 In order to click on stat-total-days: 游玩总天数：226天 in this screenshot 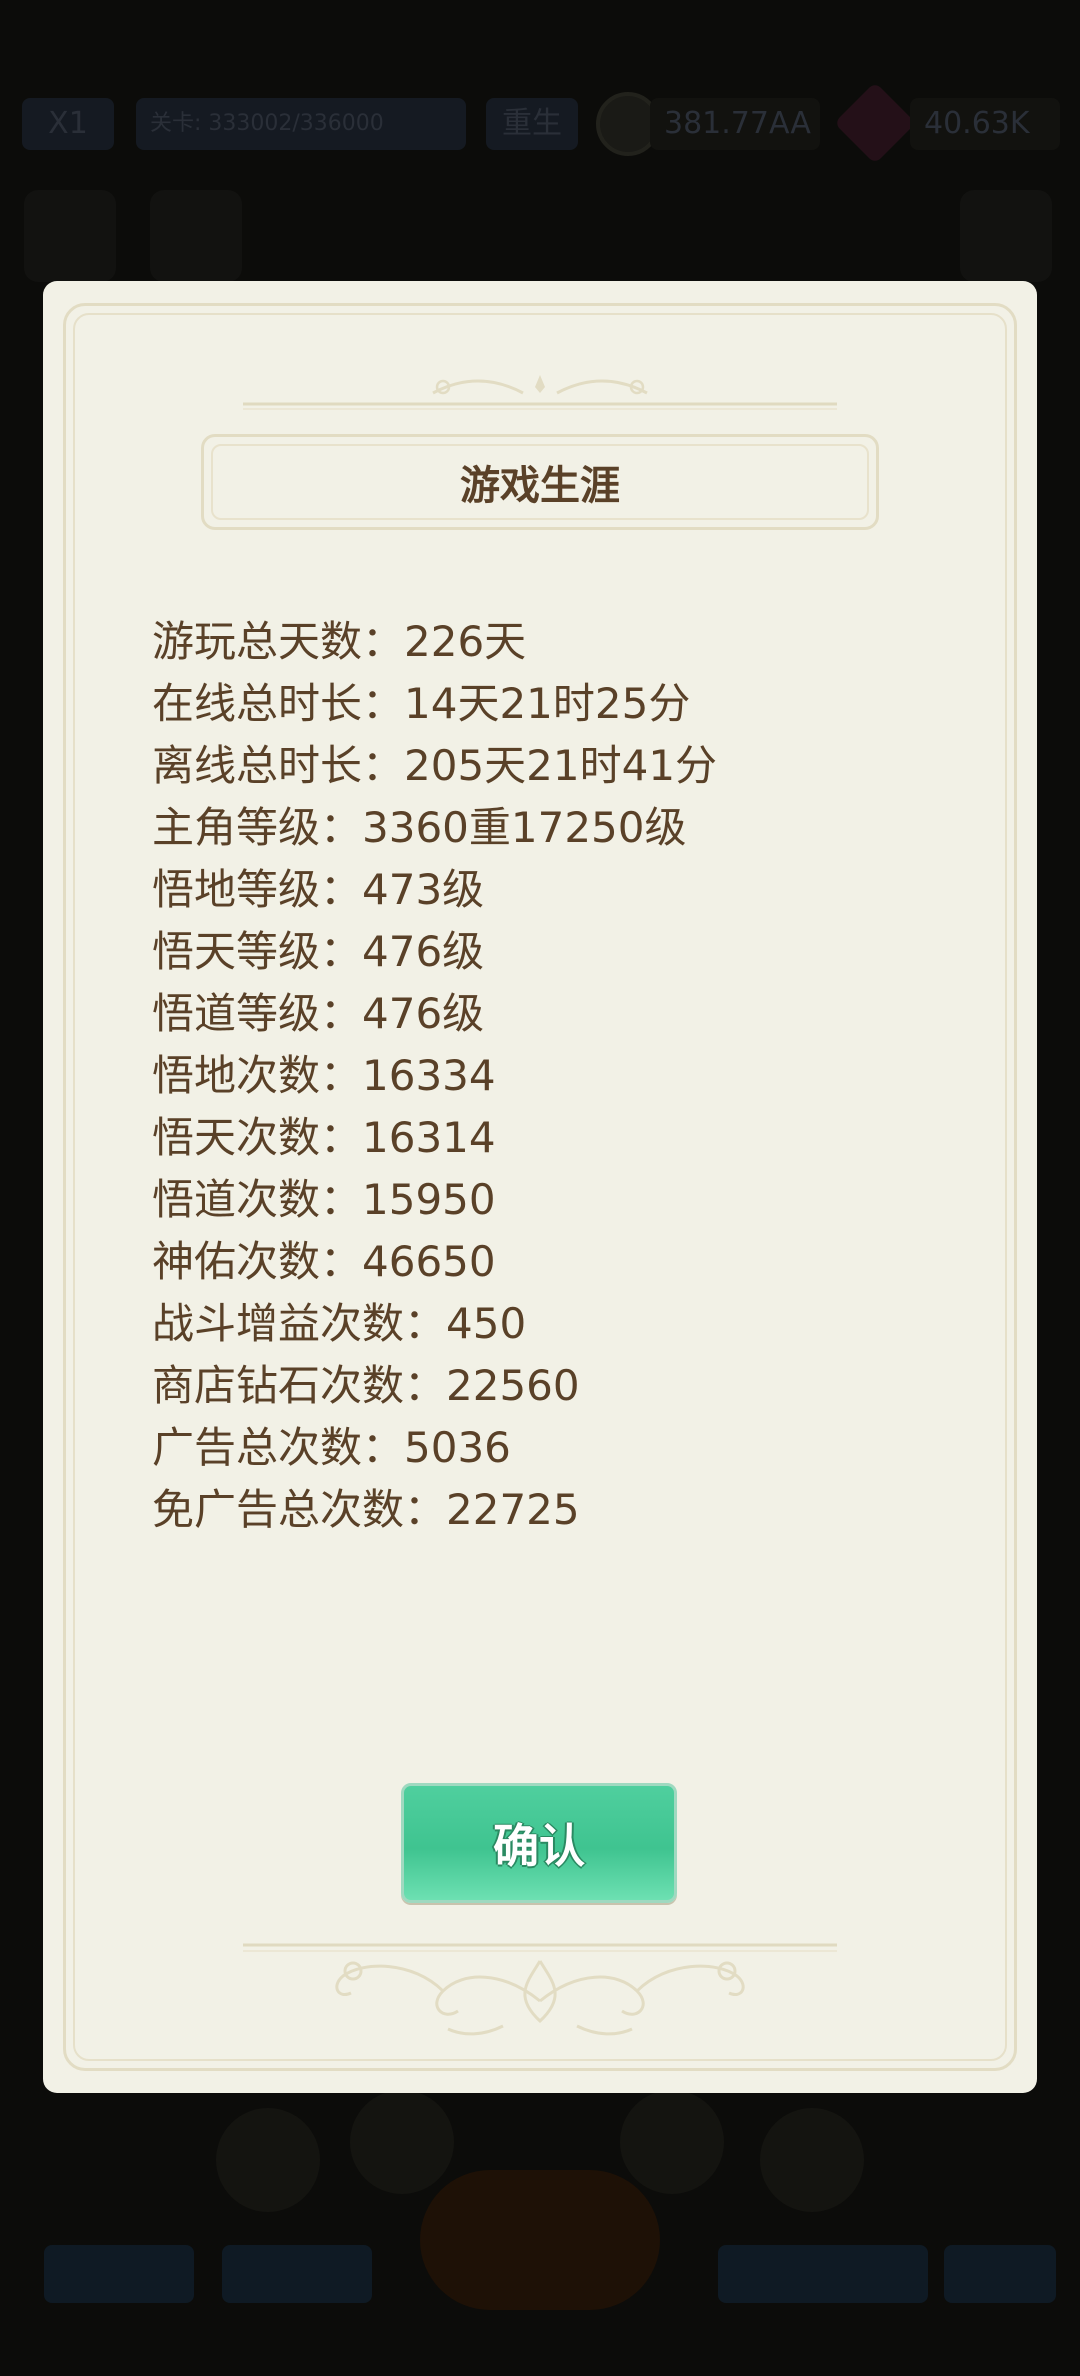, I will do `click(339, 641)`.